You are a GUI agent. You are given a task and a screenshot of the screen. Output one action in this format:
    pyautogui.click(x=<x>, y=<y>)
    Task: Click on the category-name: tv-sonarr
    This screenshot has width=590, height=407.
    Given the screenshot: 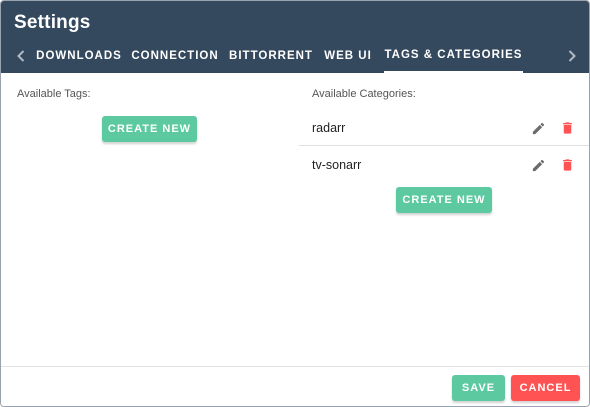 What is the action you would take?
    pyautogui.click(x=337, y=165)
    